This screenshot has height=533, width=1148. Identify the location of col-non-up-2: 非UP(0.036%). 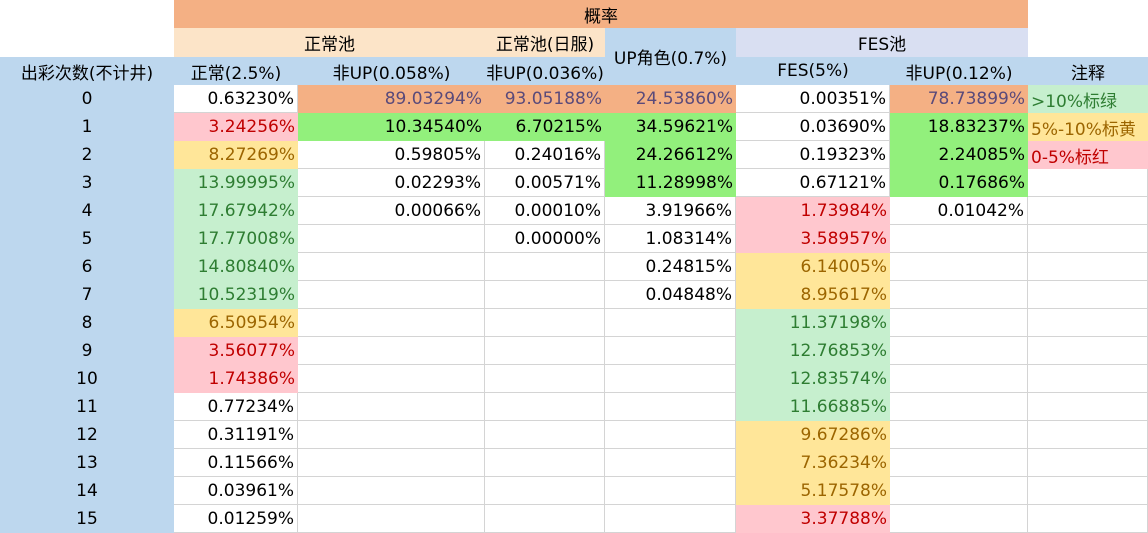
(545, 71).